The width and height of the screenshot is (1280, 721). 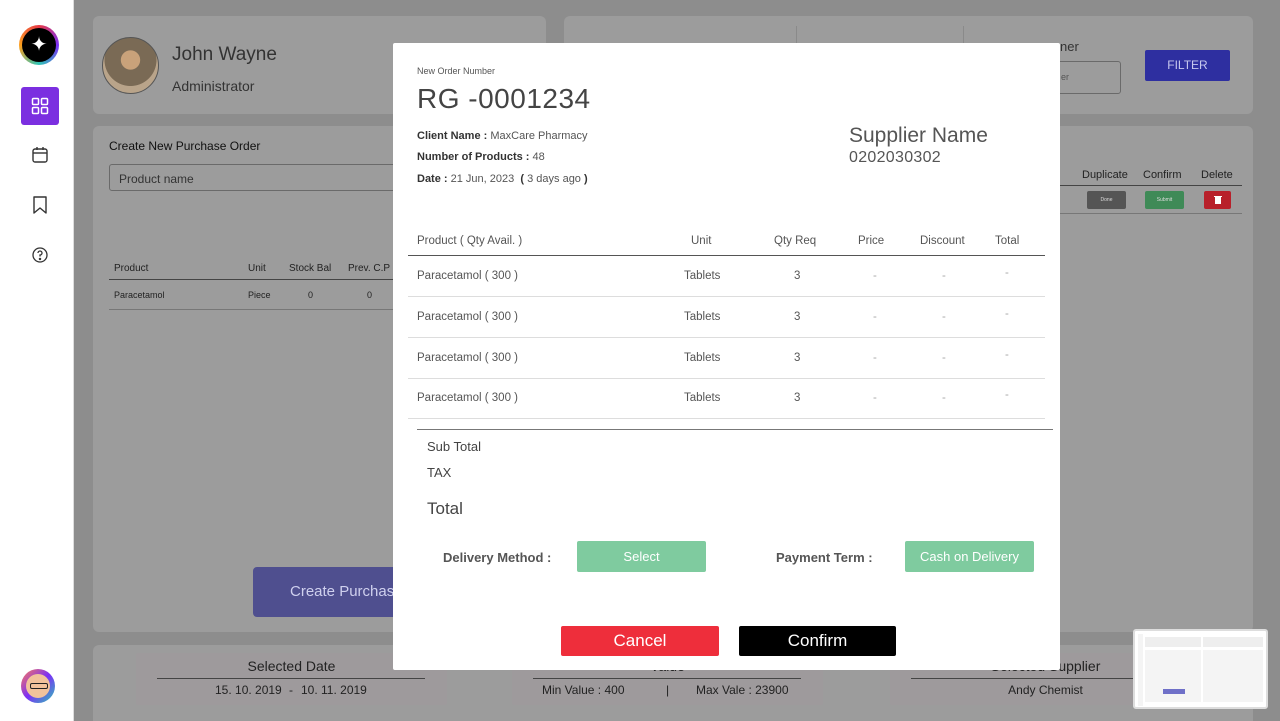 What do you see at coordinates (1151, 185) in the screenshot?
I see `orders-header-line` at bounding box center [1151, 185].